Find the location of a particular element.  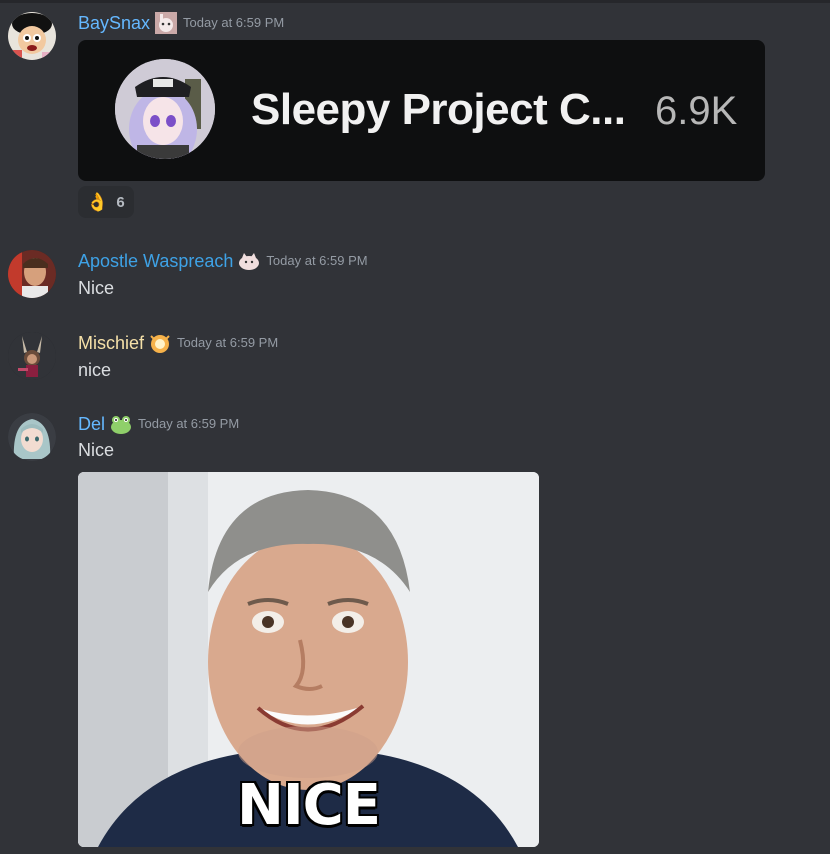

cloud-cat-badge-icon is located at coordinates (249, 261).